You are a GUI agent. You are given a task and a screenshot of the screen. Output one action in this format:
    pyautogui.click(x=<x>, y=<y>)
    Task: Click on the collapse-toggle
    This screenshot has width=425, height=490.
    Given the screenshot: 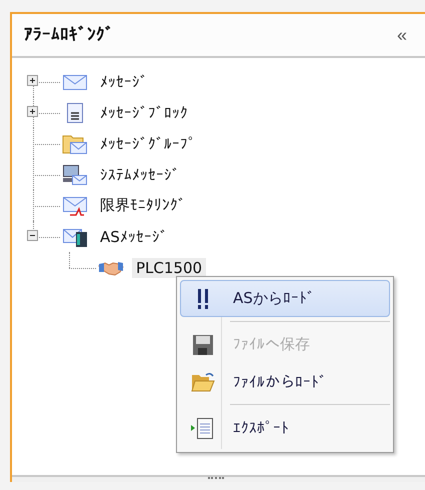 What is the action you would take?
    pyautogui.click(x=32, y=235)
    